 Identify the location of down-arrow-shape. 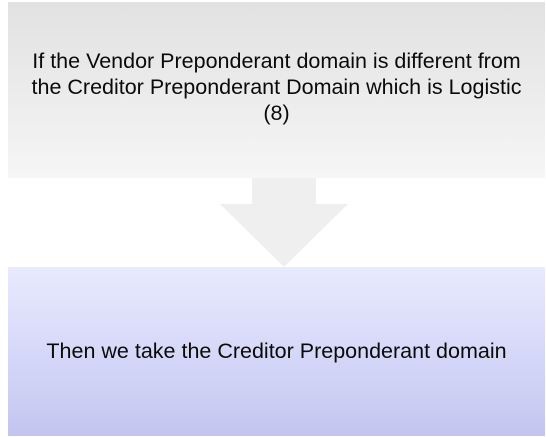
(284, 222).